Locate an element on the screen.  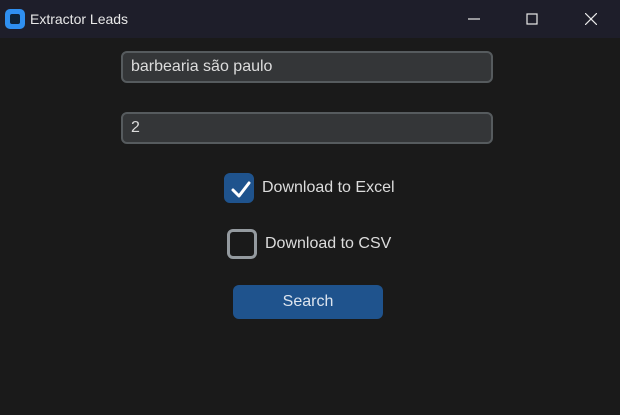
maximize-icon is located at coordinates (532, 19).